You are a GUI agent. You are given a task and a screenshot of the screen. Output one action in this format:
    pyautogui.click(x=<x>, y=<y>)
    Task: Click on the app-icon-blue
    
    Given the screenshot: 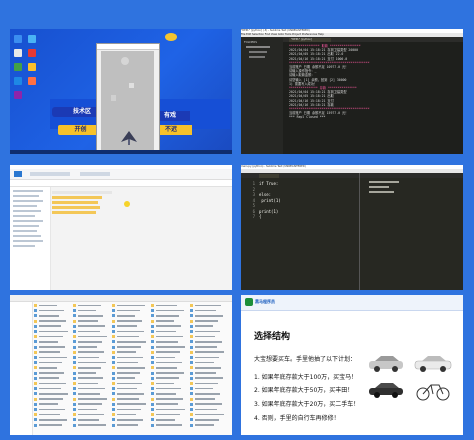 What is the action you would take?
    pyautogui.click(x=18, y=81)
    